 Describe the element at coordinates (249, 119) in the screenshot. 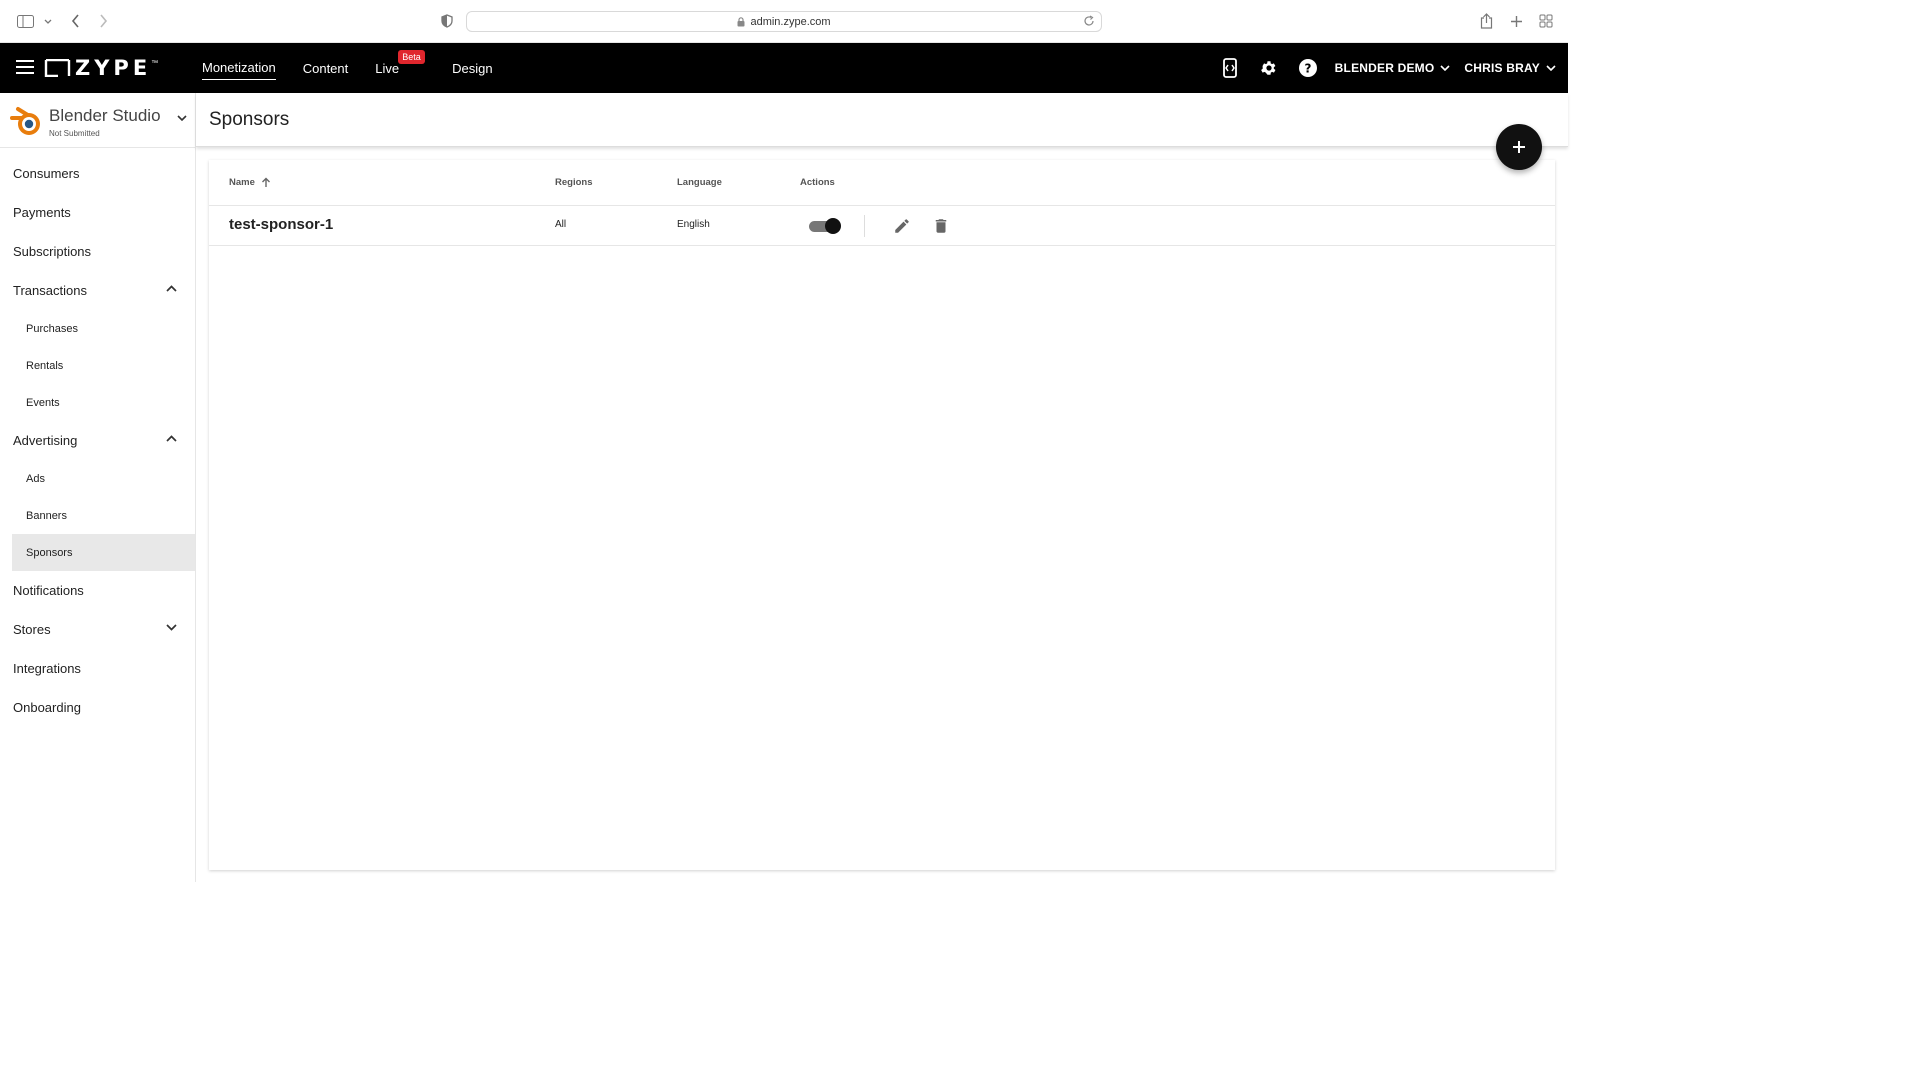

I see `page-title: Sponsors` at that location.